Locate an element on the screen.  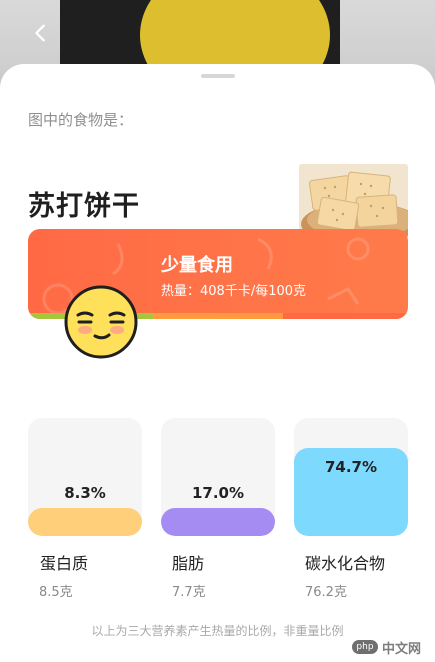
calorie-info: 热量：408千卡/每100克 is located at coordinates (234, 291).